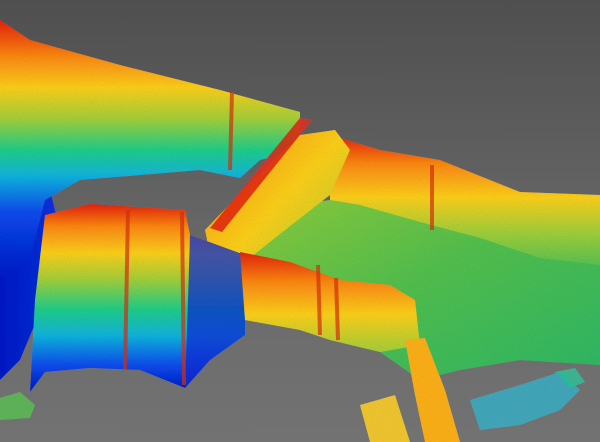 The image size is (600, 442). What do you see at coordinates (385, 418) in the screenshot?
I see `channel-stream-edge` at bounding box center [385, 418].